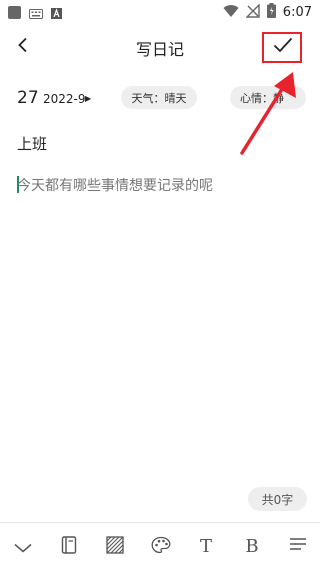  Describe the element at coordinates (64, 99) in the screenshot. I see `date-year-month: 2022-9` at that location.